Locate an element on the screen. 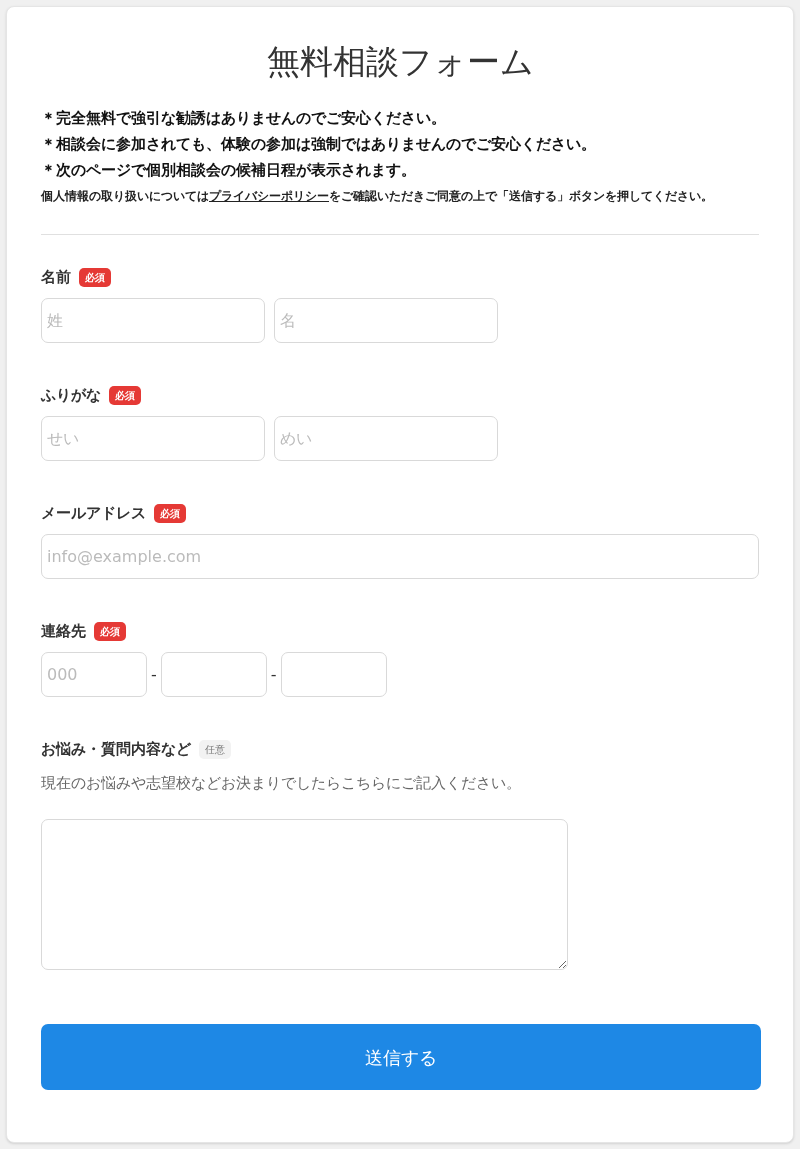 The width and height of the screenshot is (800, 1149). field-label: 連絡先 is located at coordinates (63, 631).